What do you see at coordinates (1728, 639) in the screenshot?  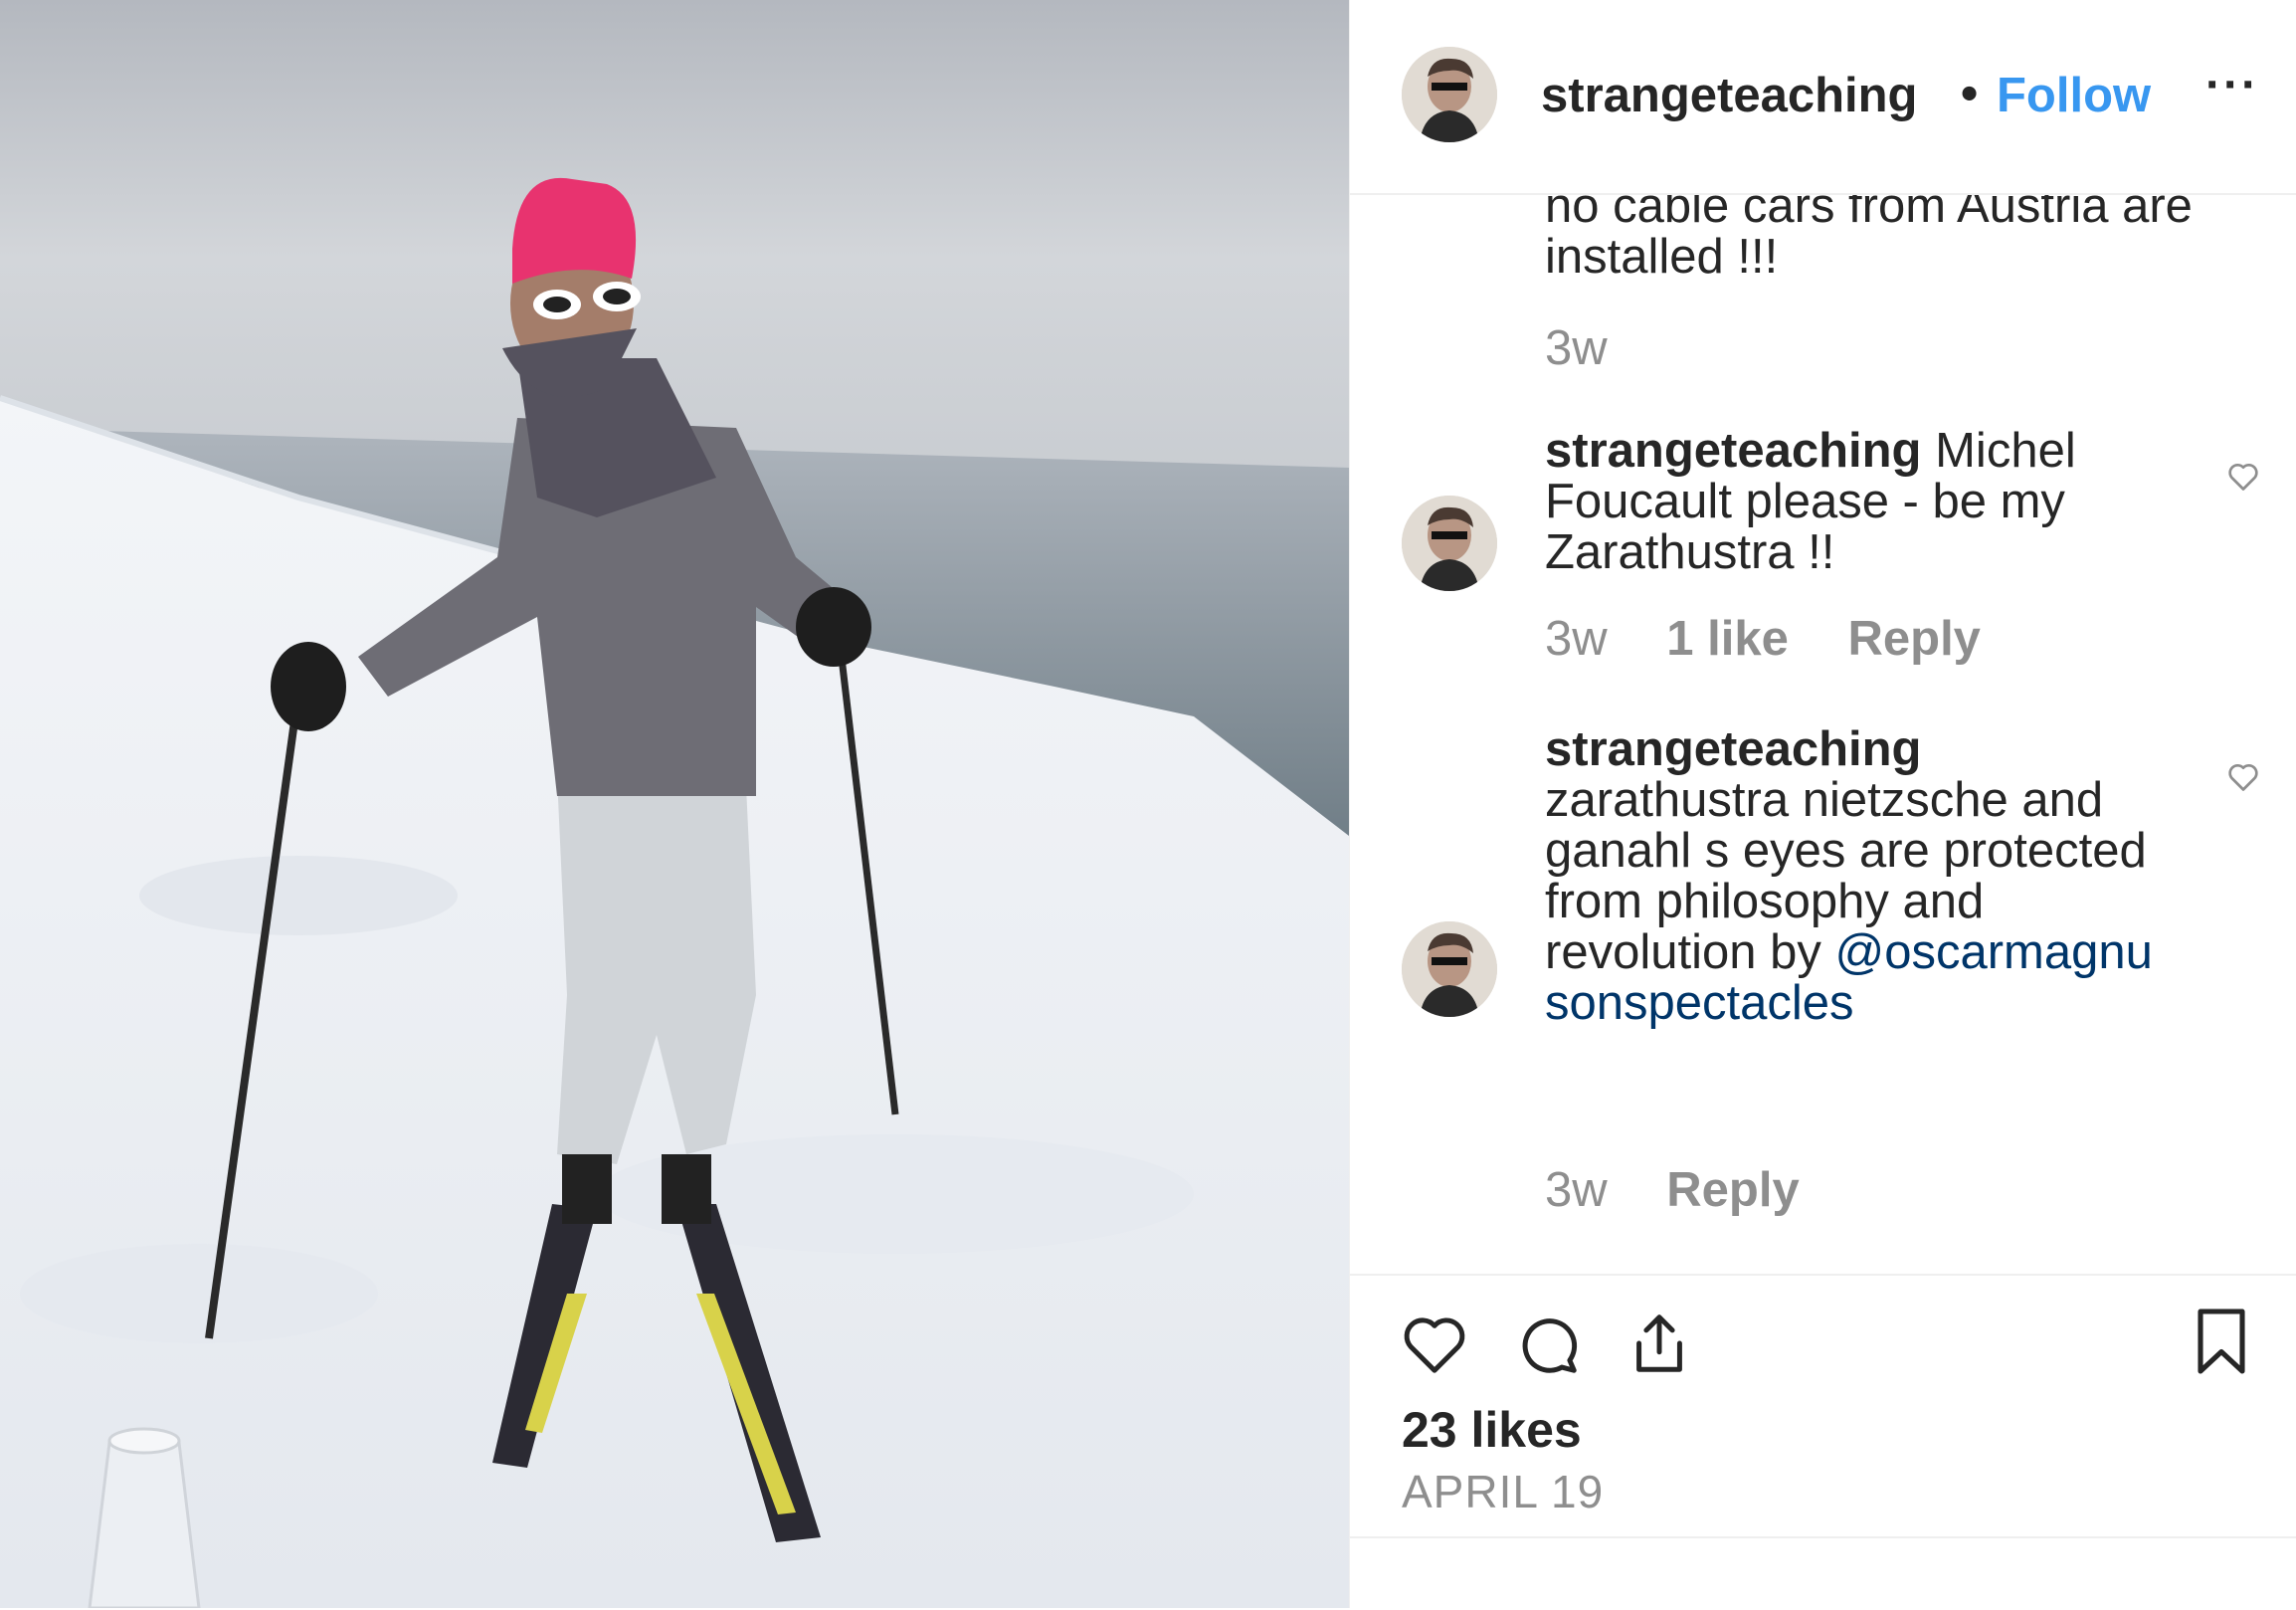 I see `comment-likes: 1 like` at bounding box center [1728, 639].